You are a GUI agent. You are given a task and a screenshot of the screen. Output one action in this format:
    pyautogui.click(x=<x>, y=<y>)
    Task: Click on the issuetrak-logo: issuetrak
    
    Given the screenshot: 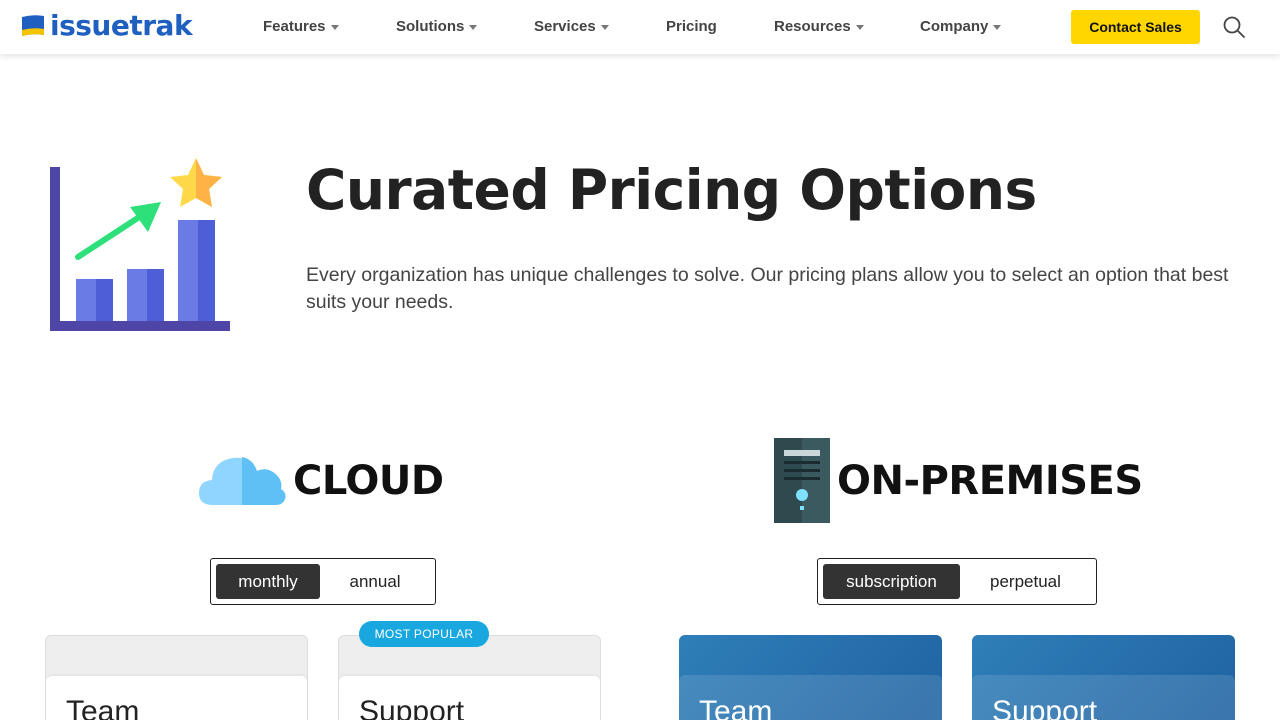 What is the action you would take?
    pyautogui.click(x=106, y=25)
    